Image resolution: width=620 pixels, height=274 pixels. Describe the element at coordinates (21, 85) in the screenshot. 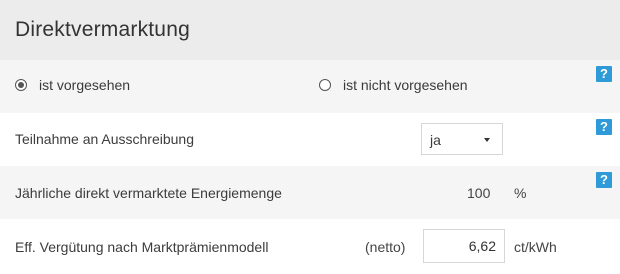

I see `radio-selected-icon` at that location.